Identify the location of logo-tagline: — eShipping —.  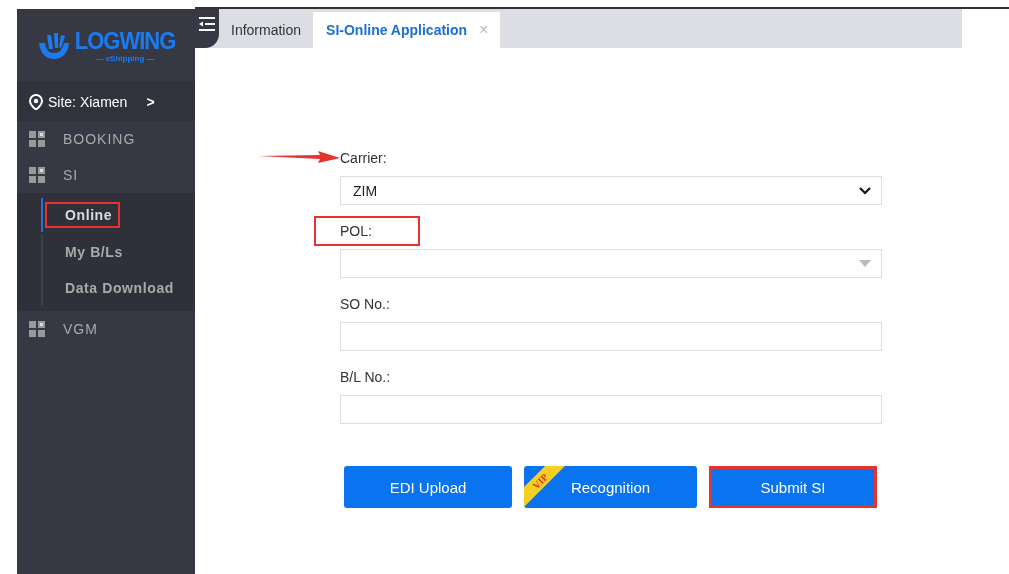
(125, 58).